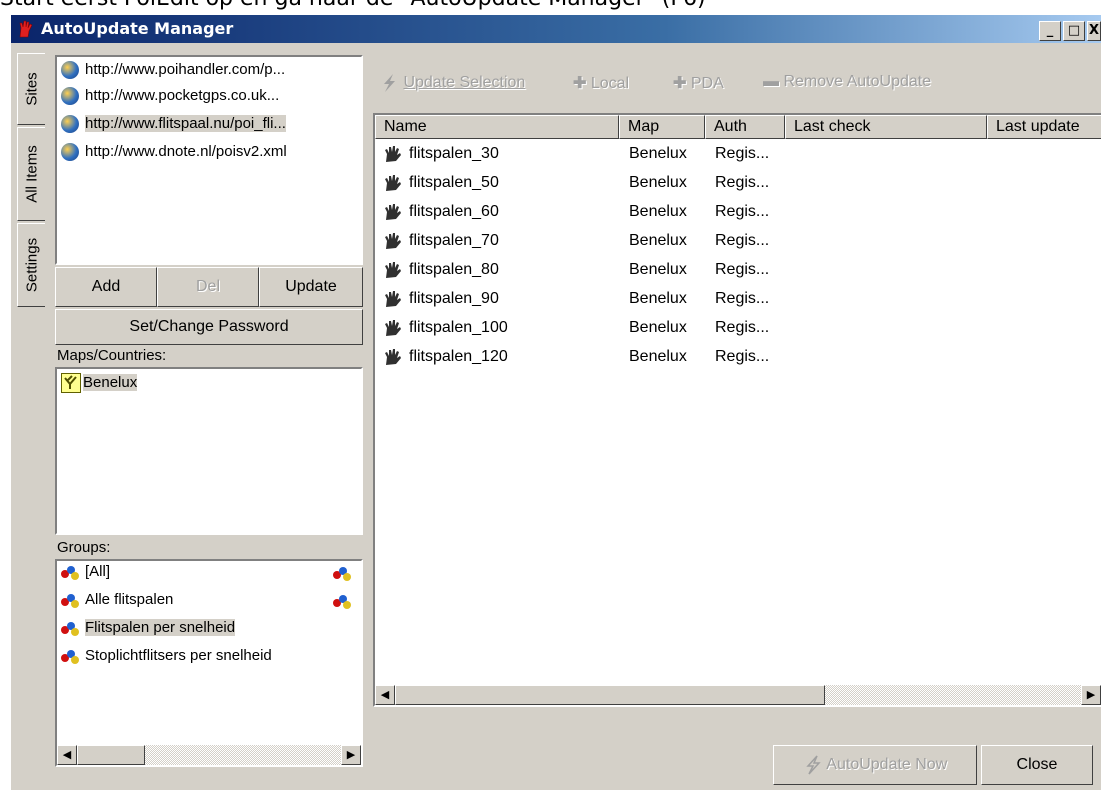 The width and height of the screenshot is (1101, 790). I want to click on map-name: Benelux, so click(110, 382).